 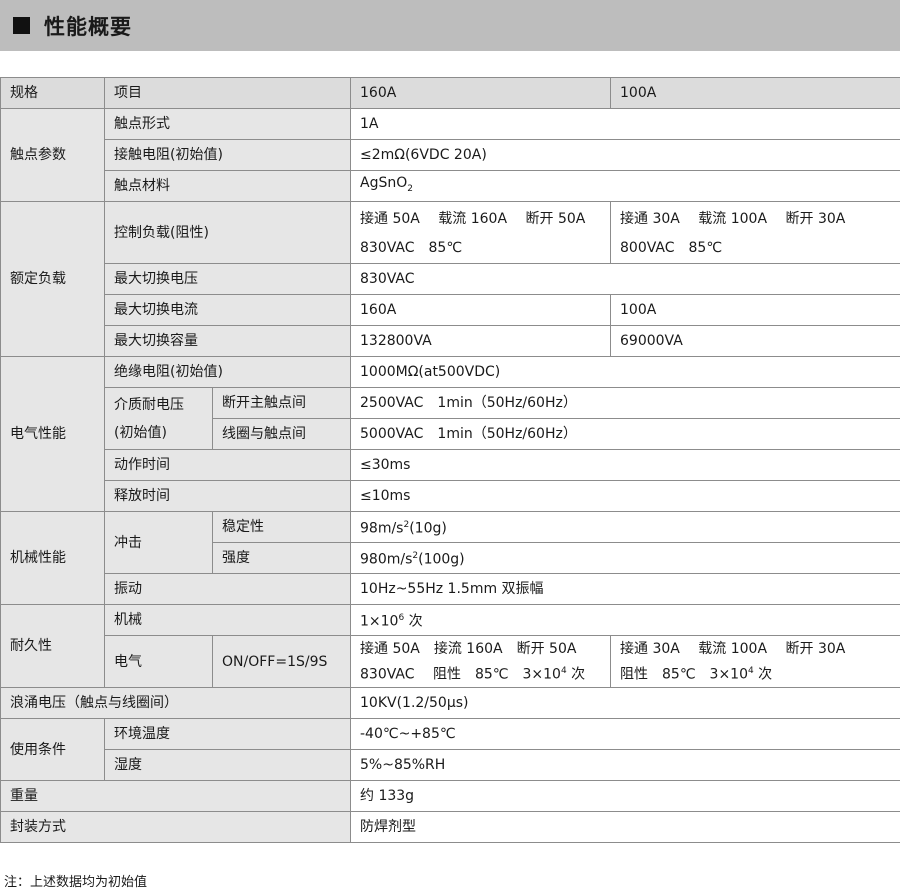 What do you see at coordinates (228, 341) in the screenshot?
I see `max-capacity-label: 最大切换容量` at bounding box center [228, 341].